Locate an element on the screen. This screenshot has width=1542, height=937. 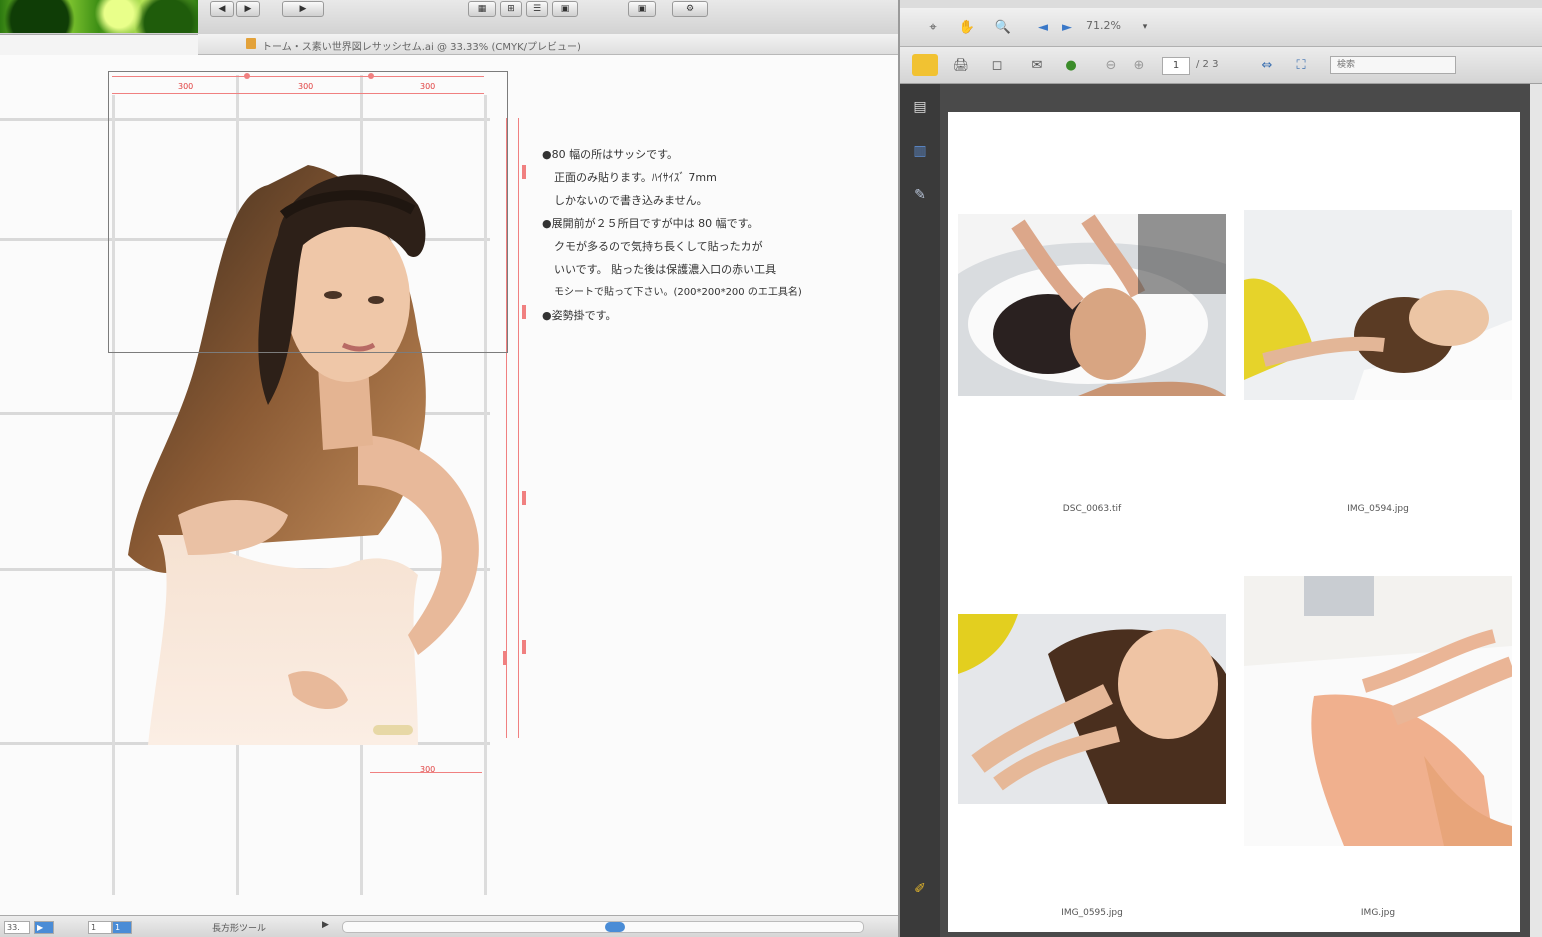
note-line: モシートで貼って下さい。(200*200*200 のエ工具名) is located at coordinates (678, 292).